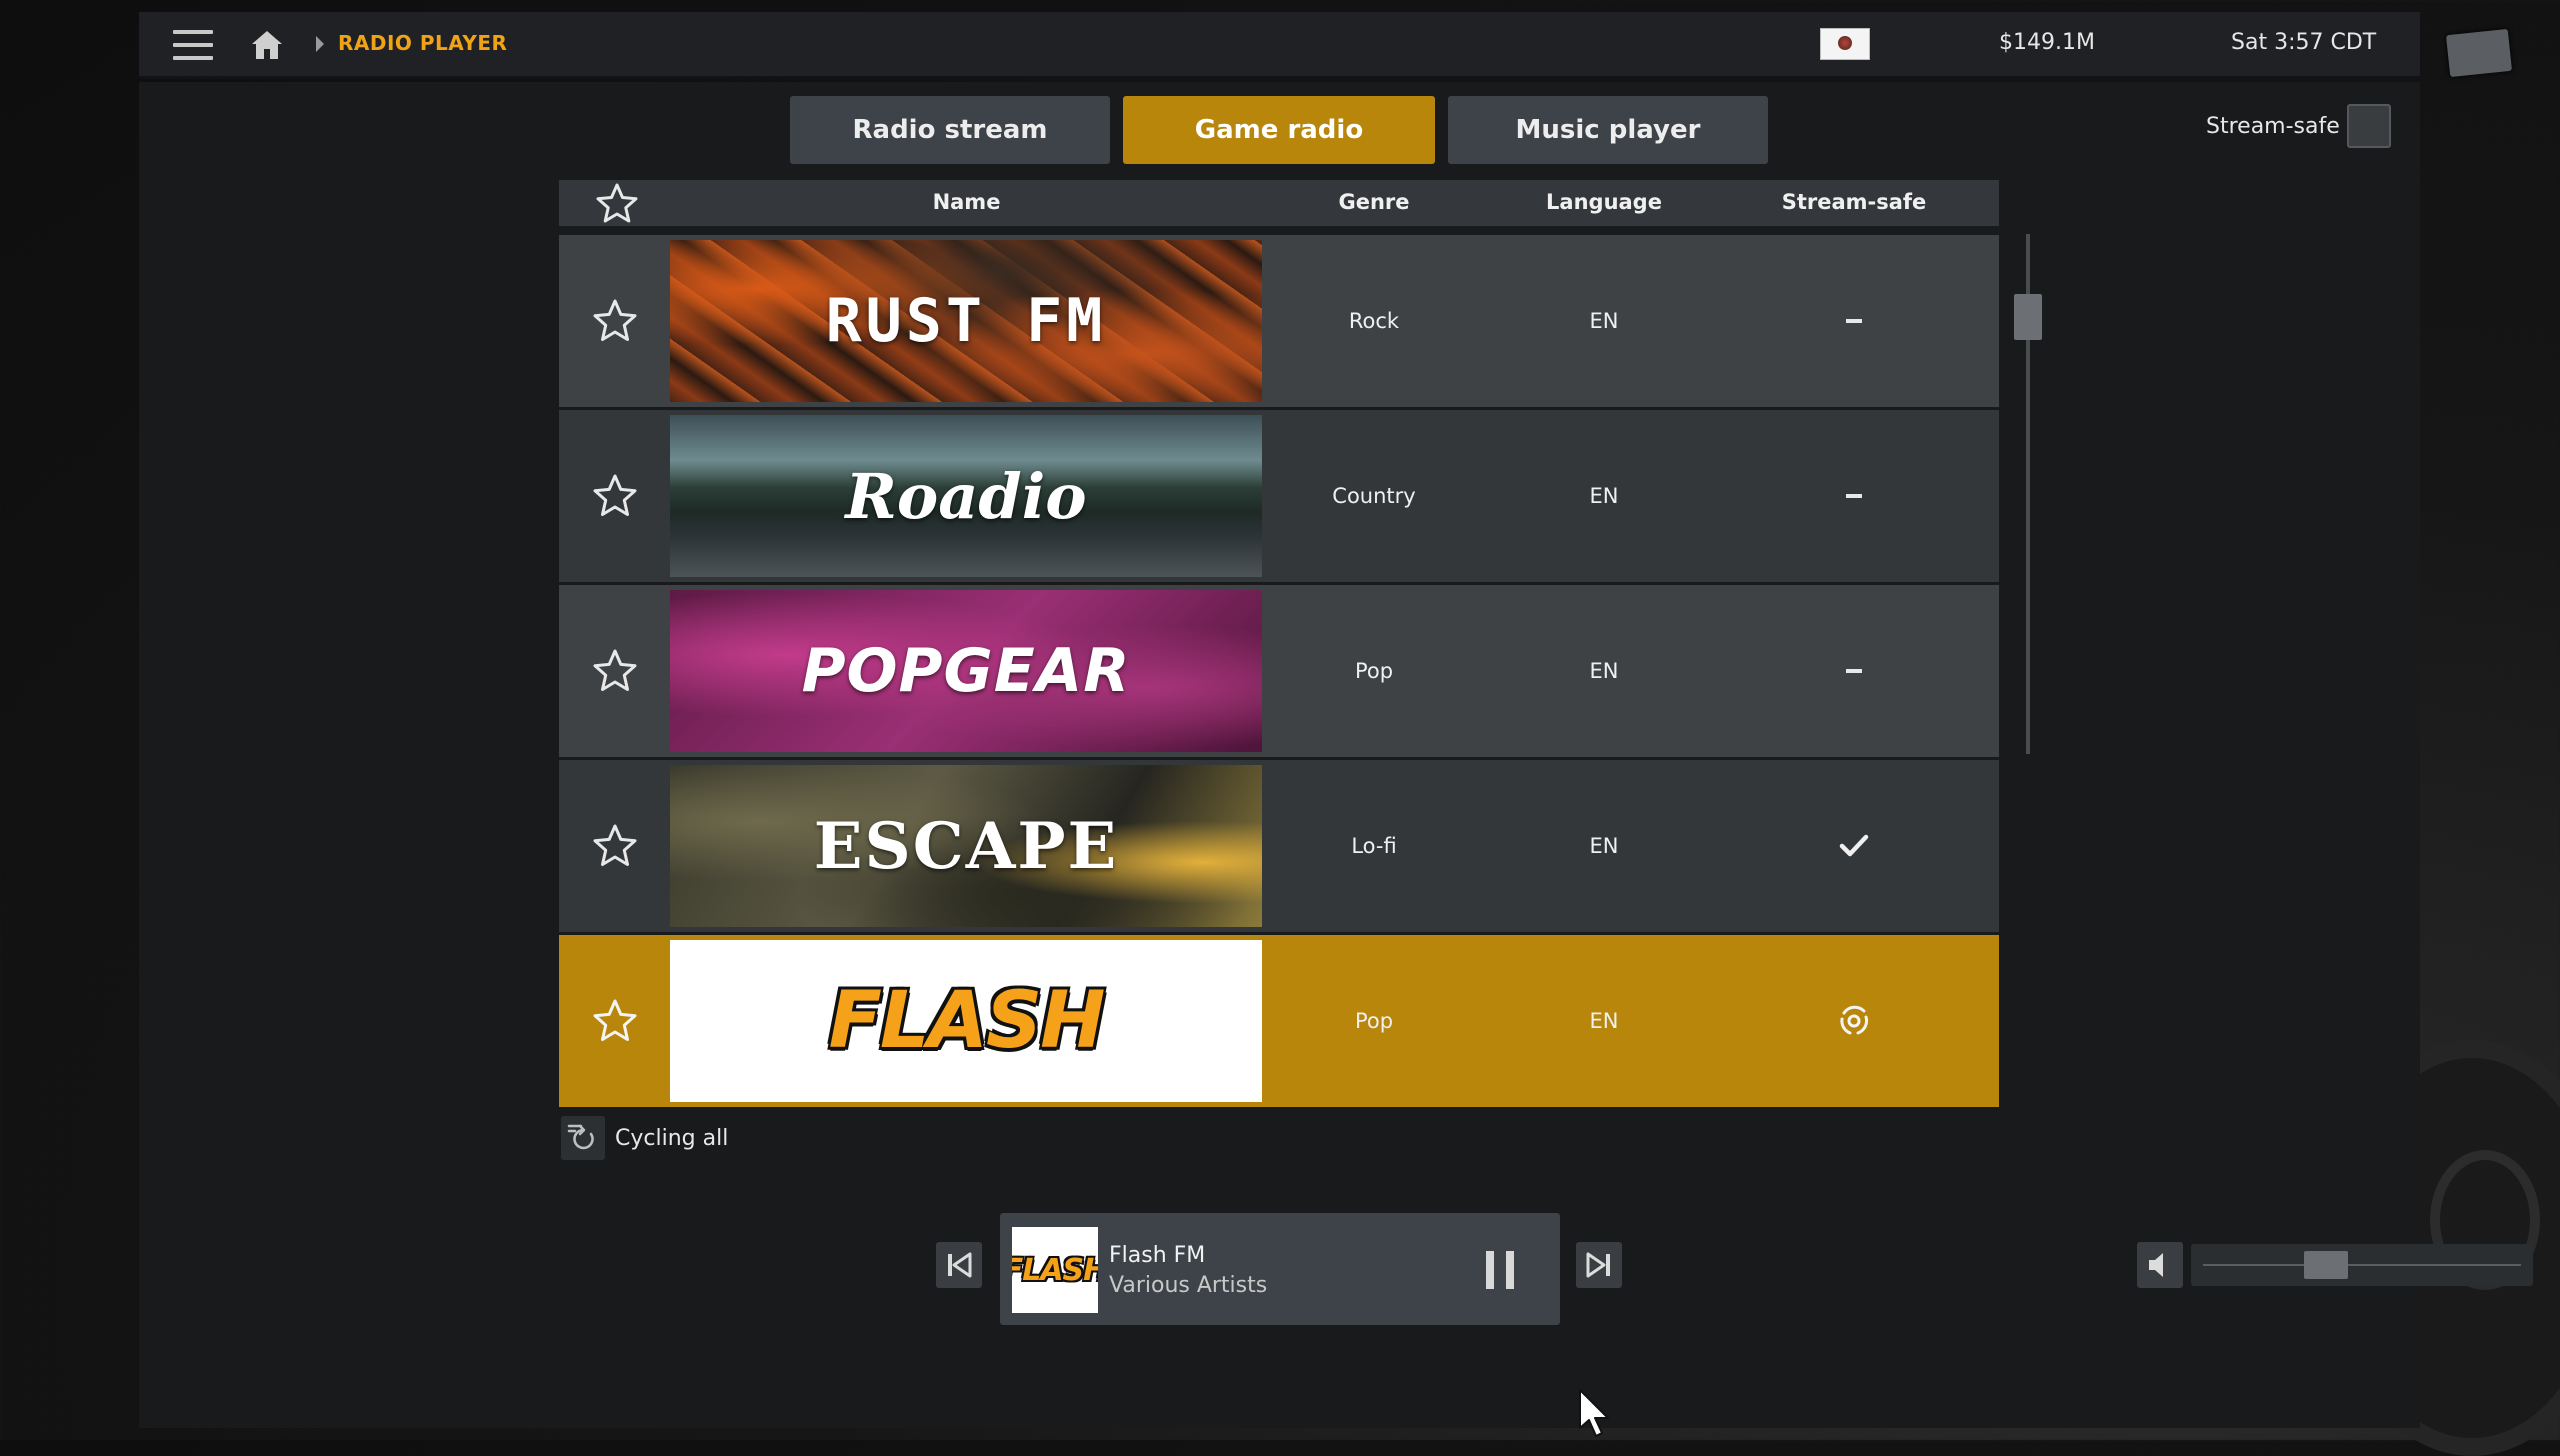  I want to click on table-row: POPGEAR Pop EN, so click(1279, 671).